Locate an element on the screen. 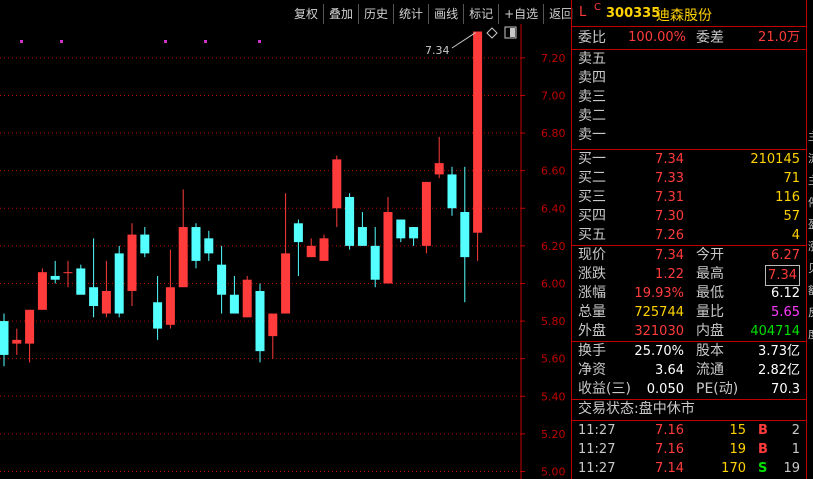 Image resolution: width=813 pixels, height=479 pixels. right-tab: 停 is located at coordinates (810, 202).